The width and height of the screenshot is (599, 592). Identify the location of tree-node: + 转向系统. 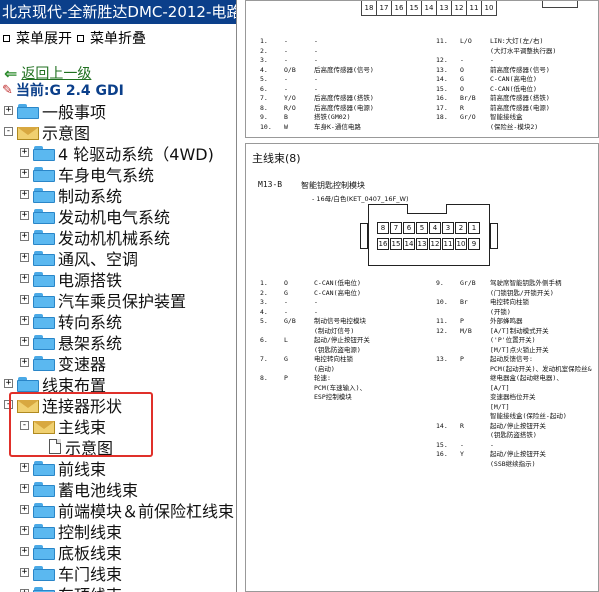
(71, 321).